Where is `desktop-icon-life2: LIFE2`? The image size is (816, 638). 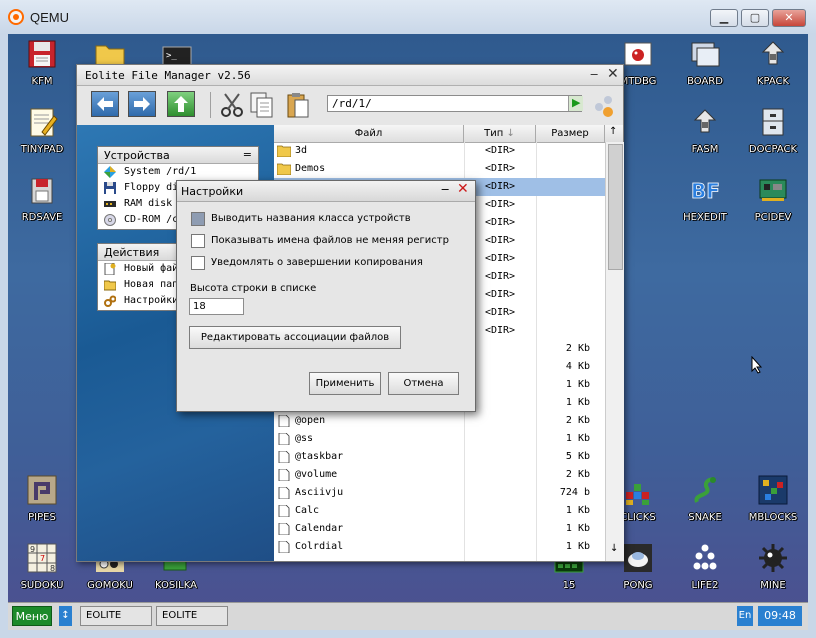
desktop-icon-life2: LIFE2 is located at coordinates (705, 570).